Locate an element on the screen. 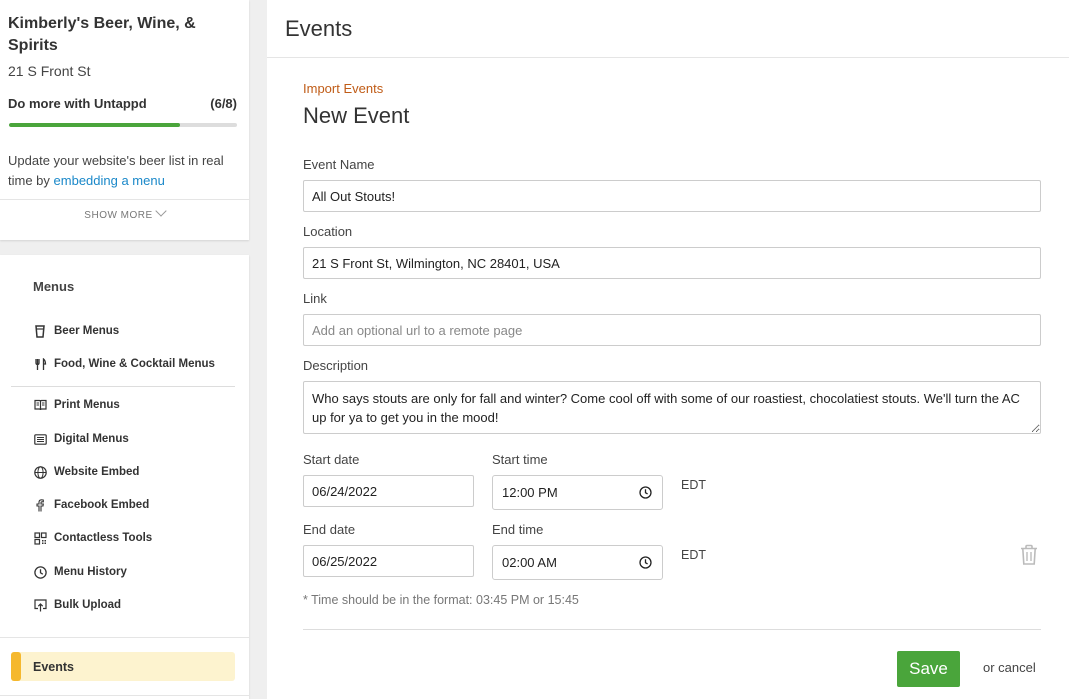 This screenshot has height=699, width=1069. end-time-field: 02:00 AM is located at coordinates (577, 562).